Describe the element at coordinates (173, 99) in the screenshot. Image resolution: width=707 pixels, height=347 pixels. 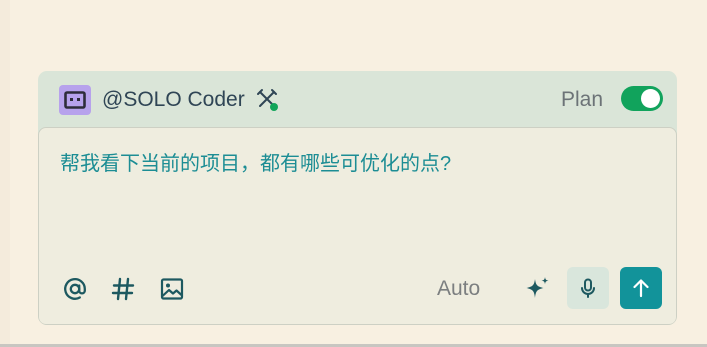
I see `agent-name: @SOLO Coder` at that location.